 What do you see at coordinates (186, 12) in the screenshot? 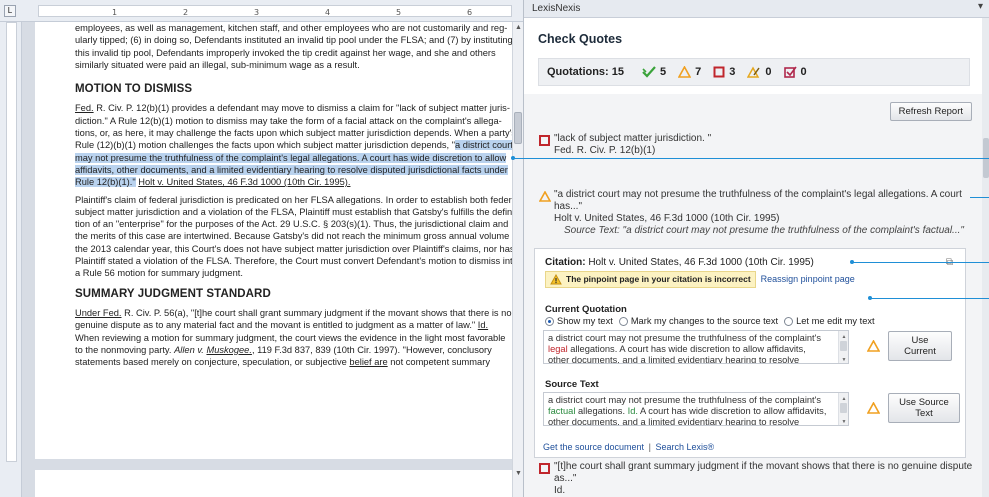
I see `ruler-tick: 2` at bounding box center [186, 12].